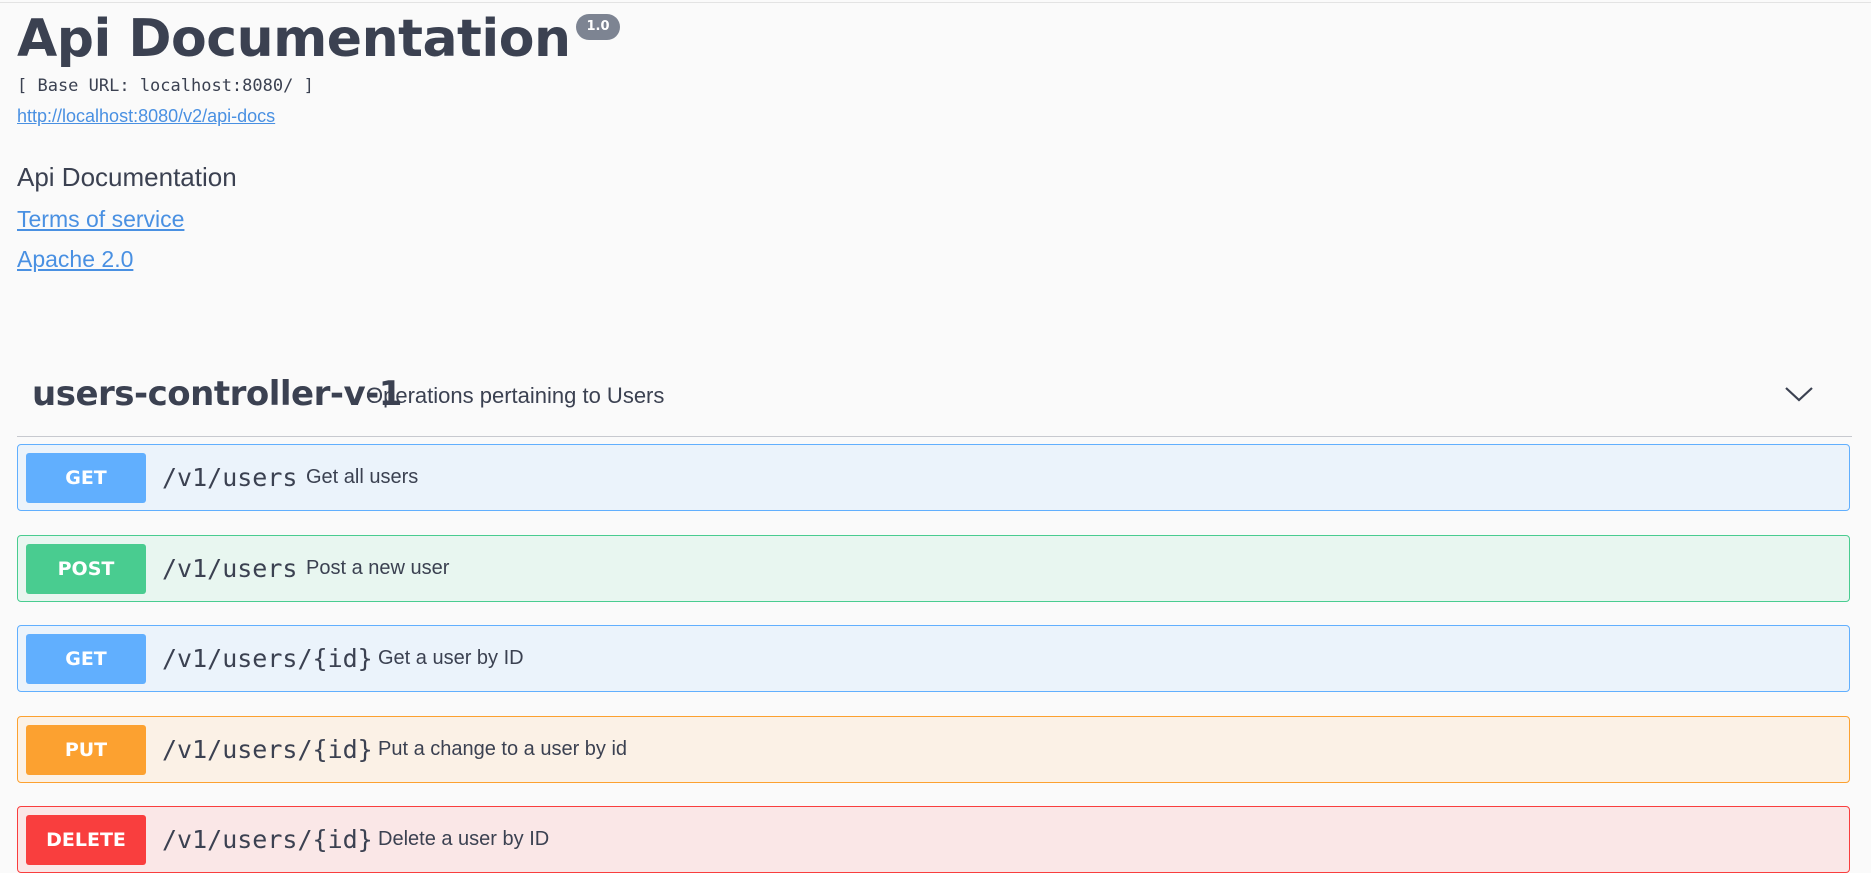 The width and height of the screenshot is (1871, 873). Describe the element at coordinates (165, 86) in the screenshot. I see `base-url: [ Base URL: localhost:8080/ ]` at that location.